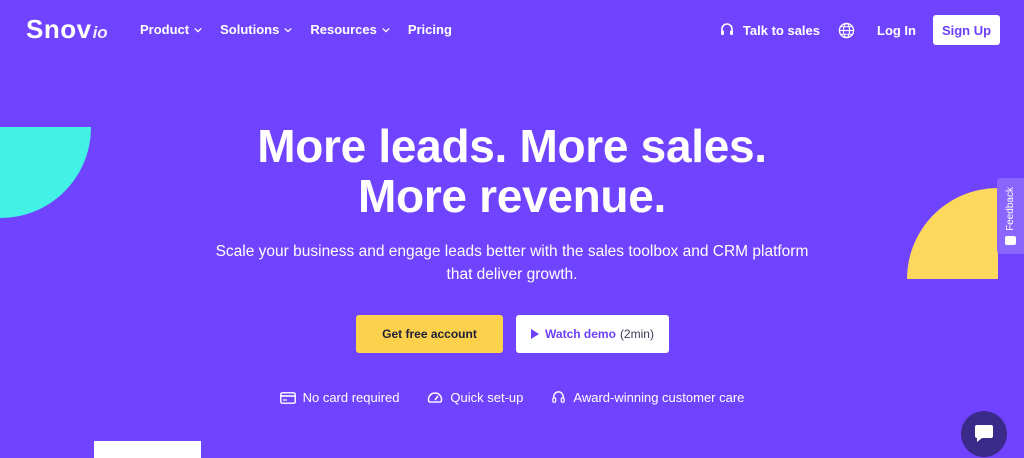 The image size is (1024, 458). I want to click on feature-item: No card required, so click(339, 397).